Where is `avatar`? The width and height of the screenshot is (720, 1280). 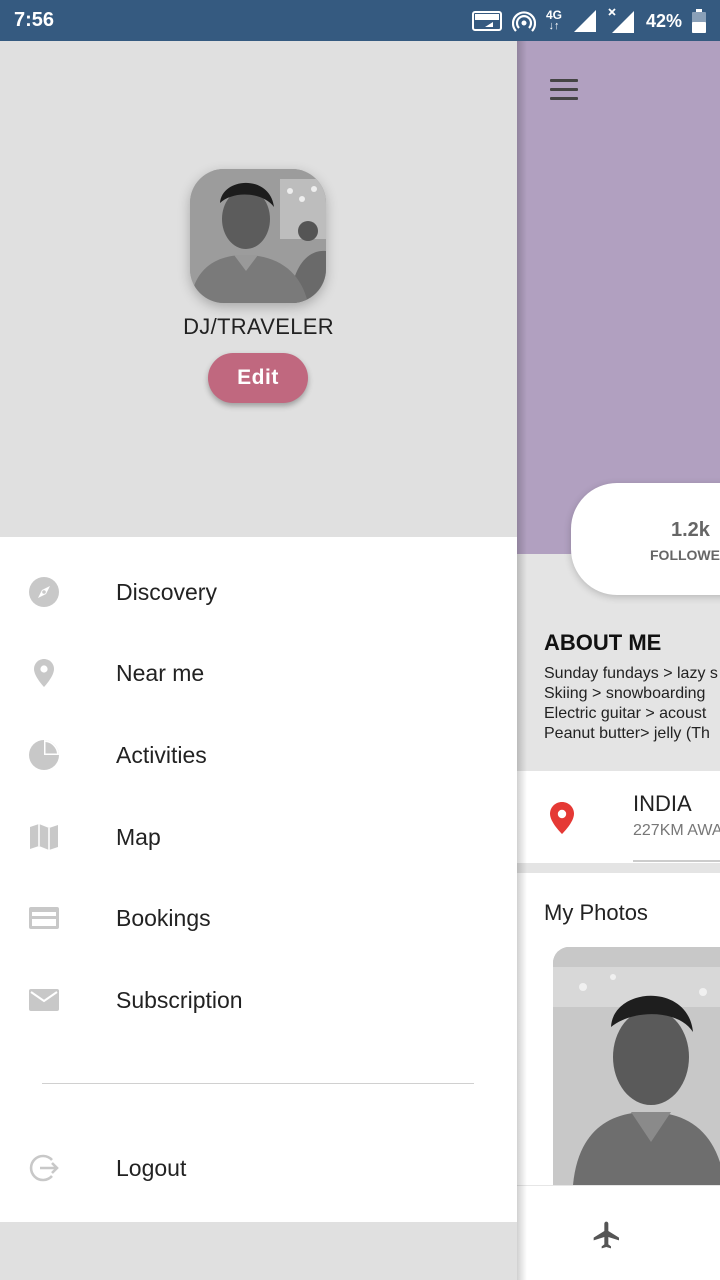
avatar is located at coordinates (258, 236).